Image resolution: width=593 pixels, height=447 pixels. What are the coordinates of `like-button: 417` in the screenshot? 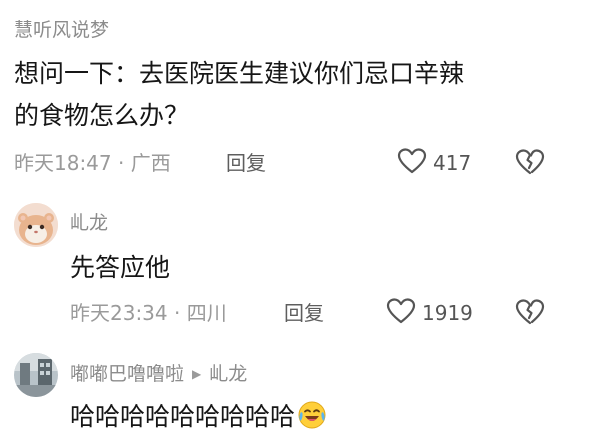 It's located at (434, 163).